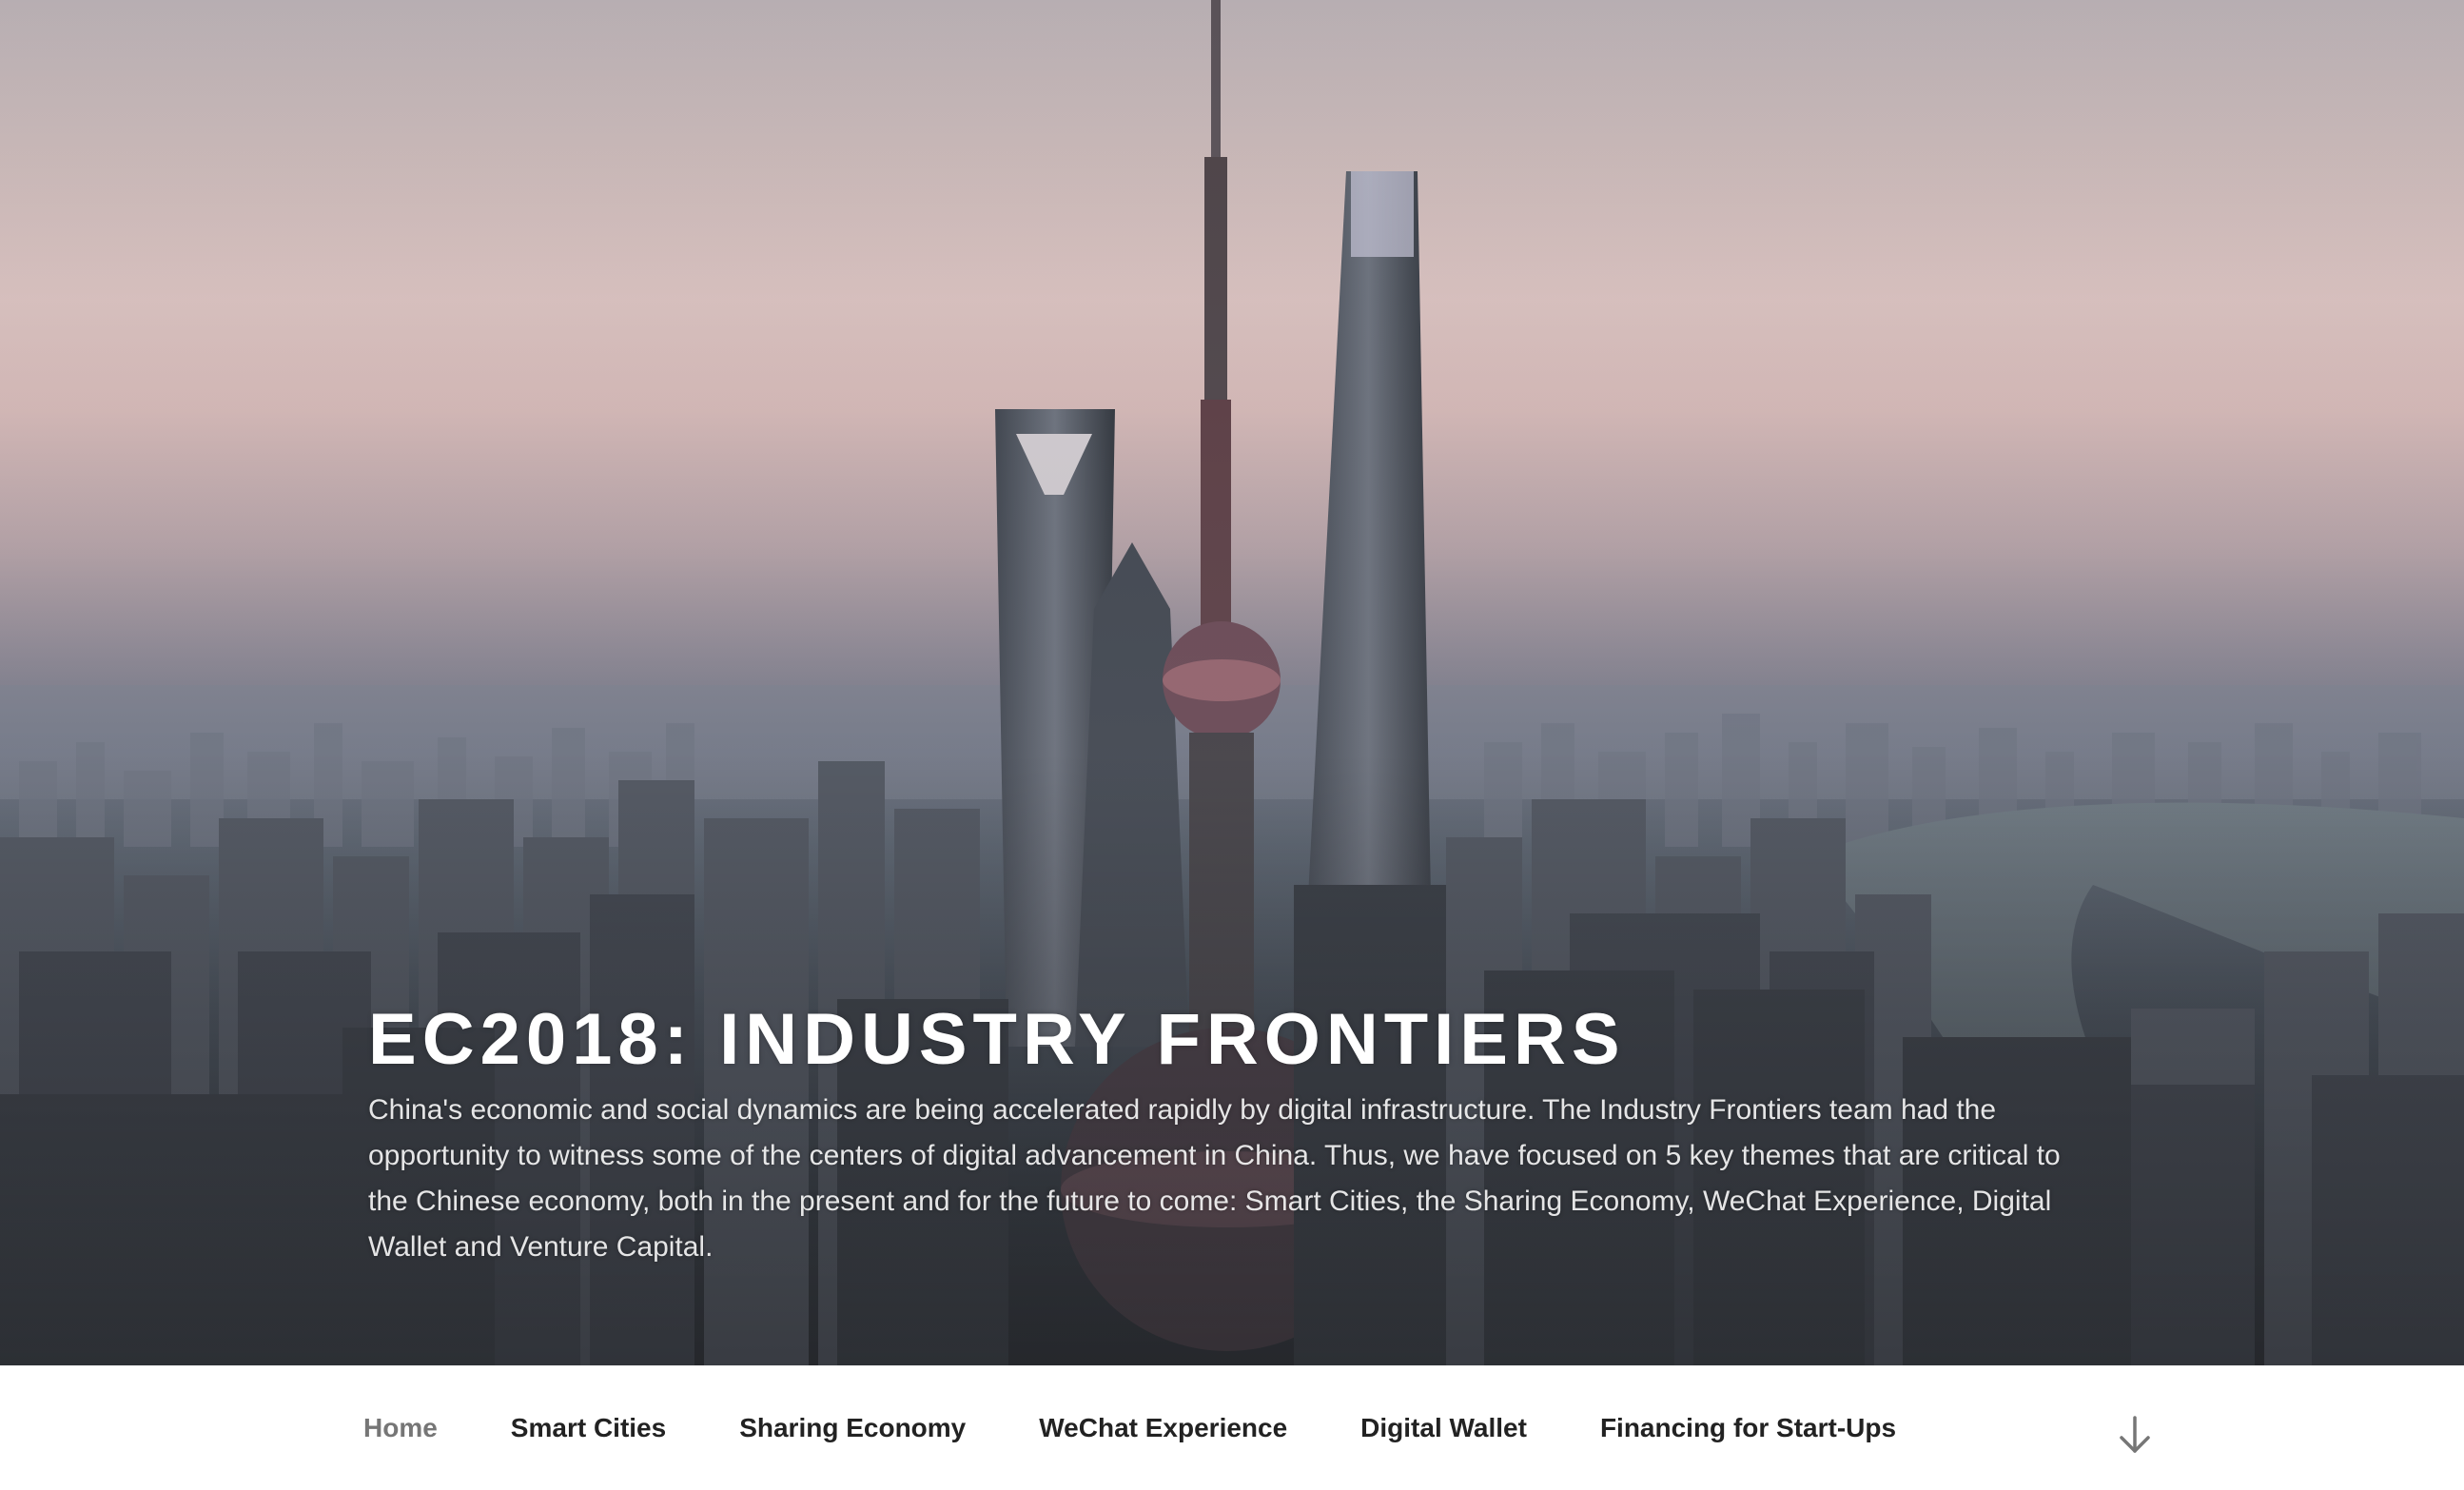  Describe the element at coordinates (1163, 1428) in the screenshot. I see `nav-item-wechat-experience: WeChat Experience` at that location.